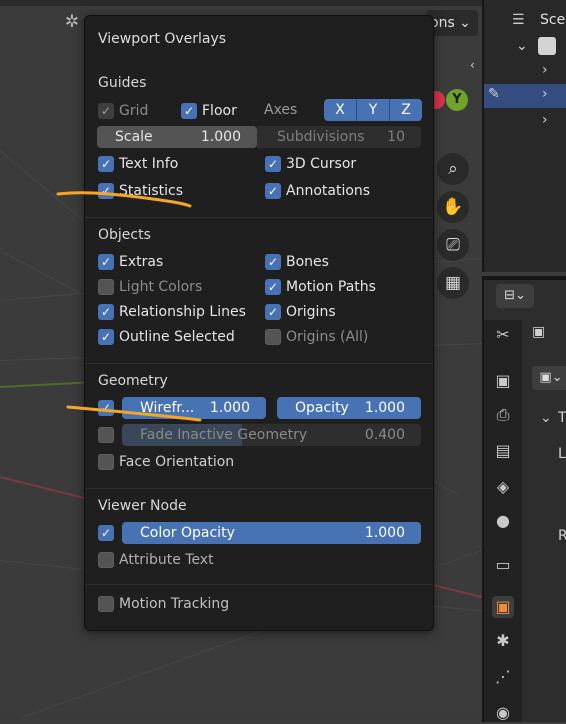 Image resolution: width=566 pixels, height=724 pixels. Describe the element at coordinates (166, 462) in the screenshot. I see `face-orientation-checkbox: Face Orientation` at that location.